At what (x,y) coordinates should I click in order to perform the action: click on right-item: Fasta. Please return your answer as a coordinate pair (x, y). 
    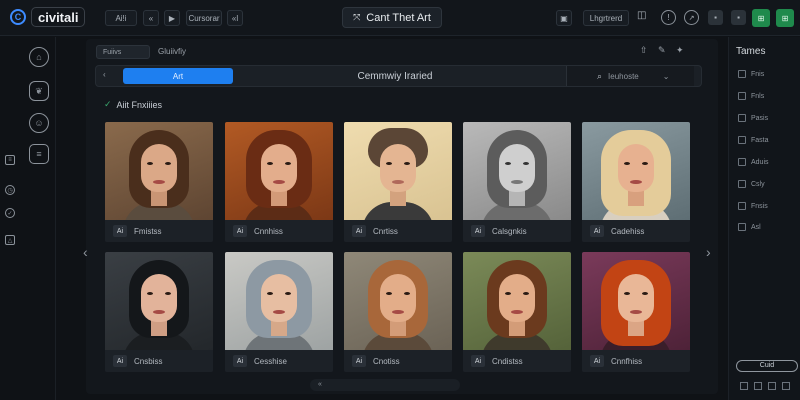
    Looking at the image, I should click on (753, 140).